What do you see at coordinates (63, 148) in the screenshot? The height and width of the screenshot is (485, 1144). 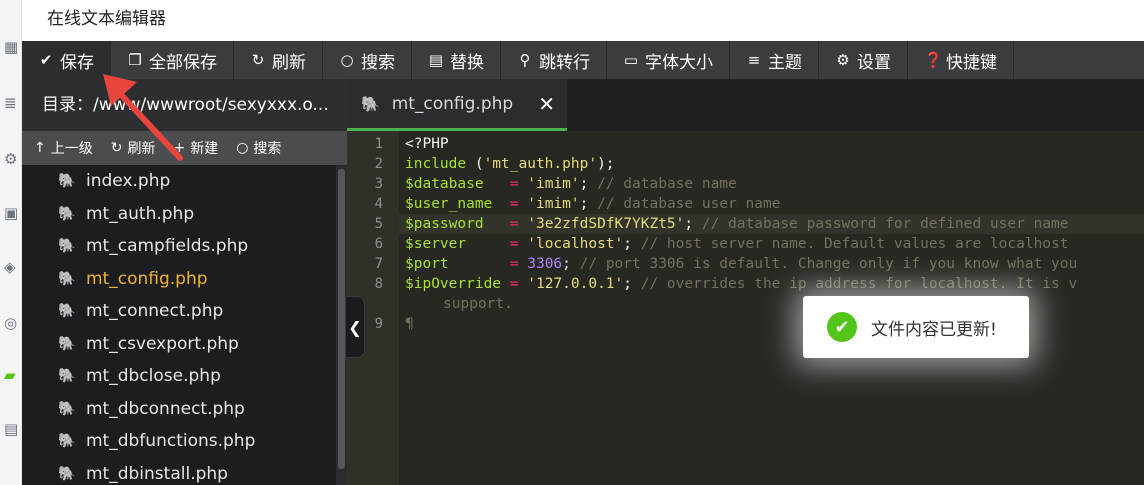 I see `parent-dir-button: ↑ 上一级` at bounding box center [63, 148].